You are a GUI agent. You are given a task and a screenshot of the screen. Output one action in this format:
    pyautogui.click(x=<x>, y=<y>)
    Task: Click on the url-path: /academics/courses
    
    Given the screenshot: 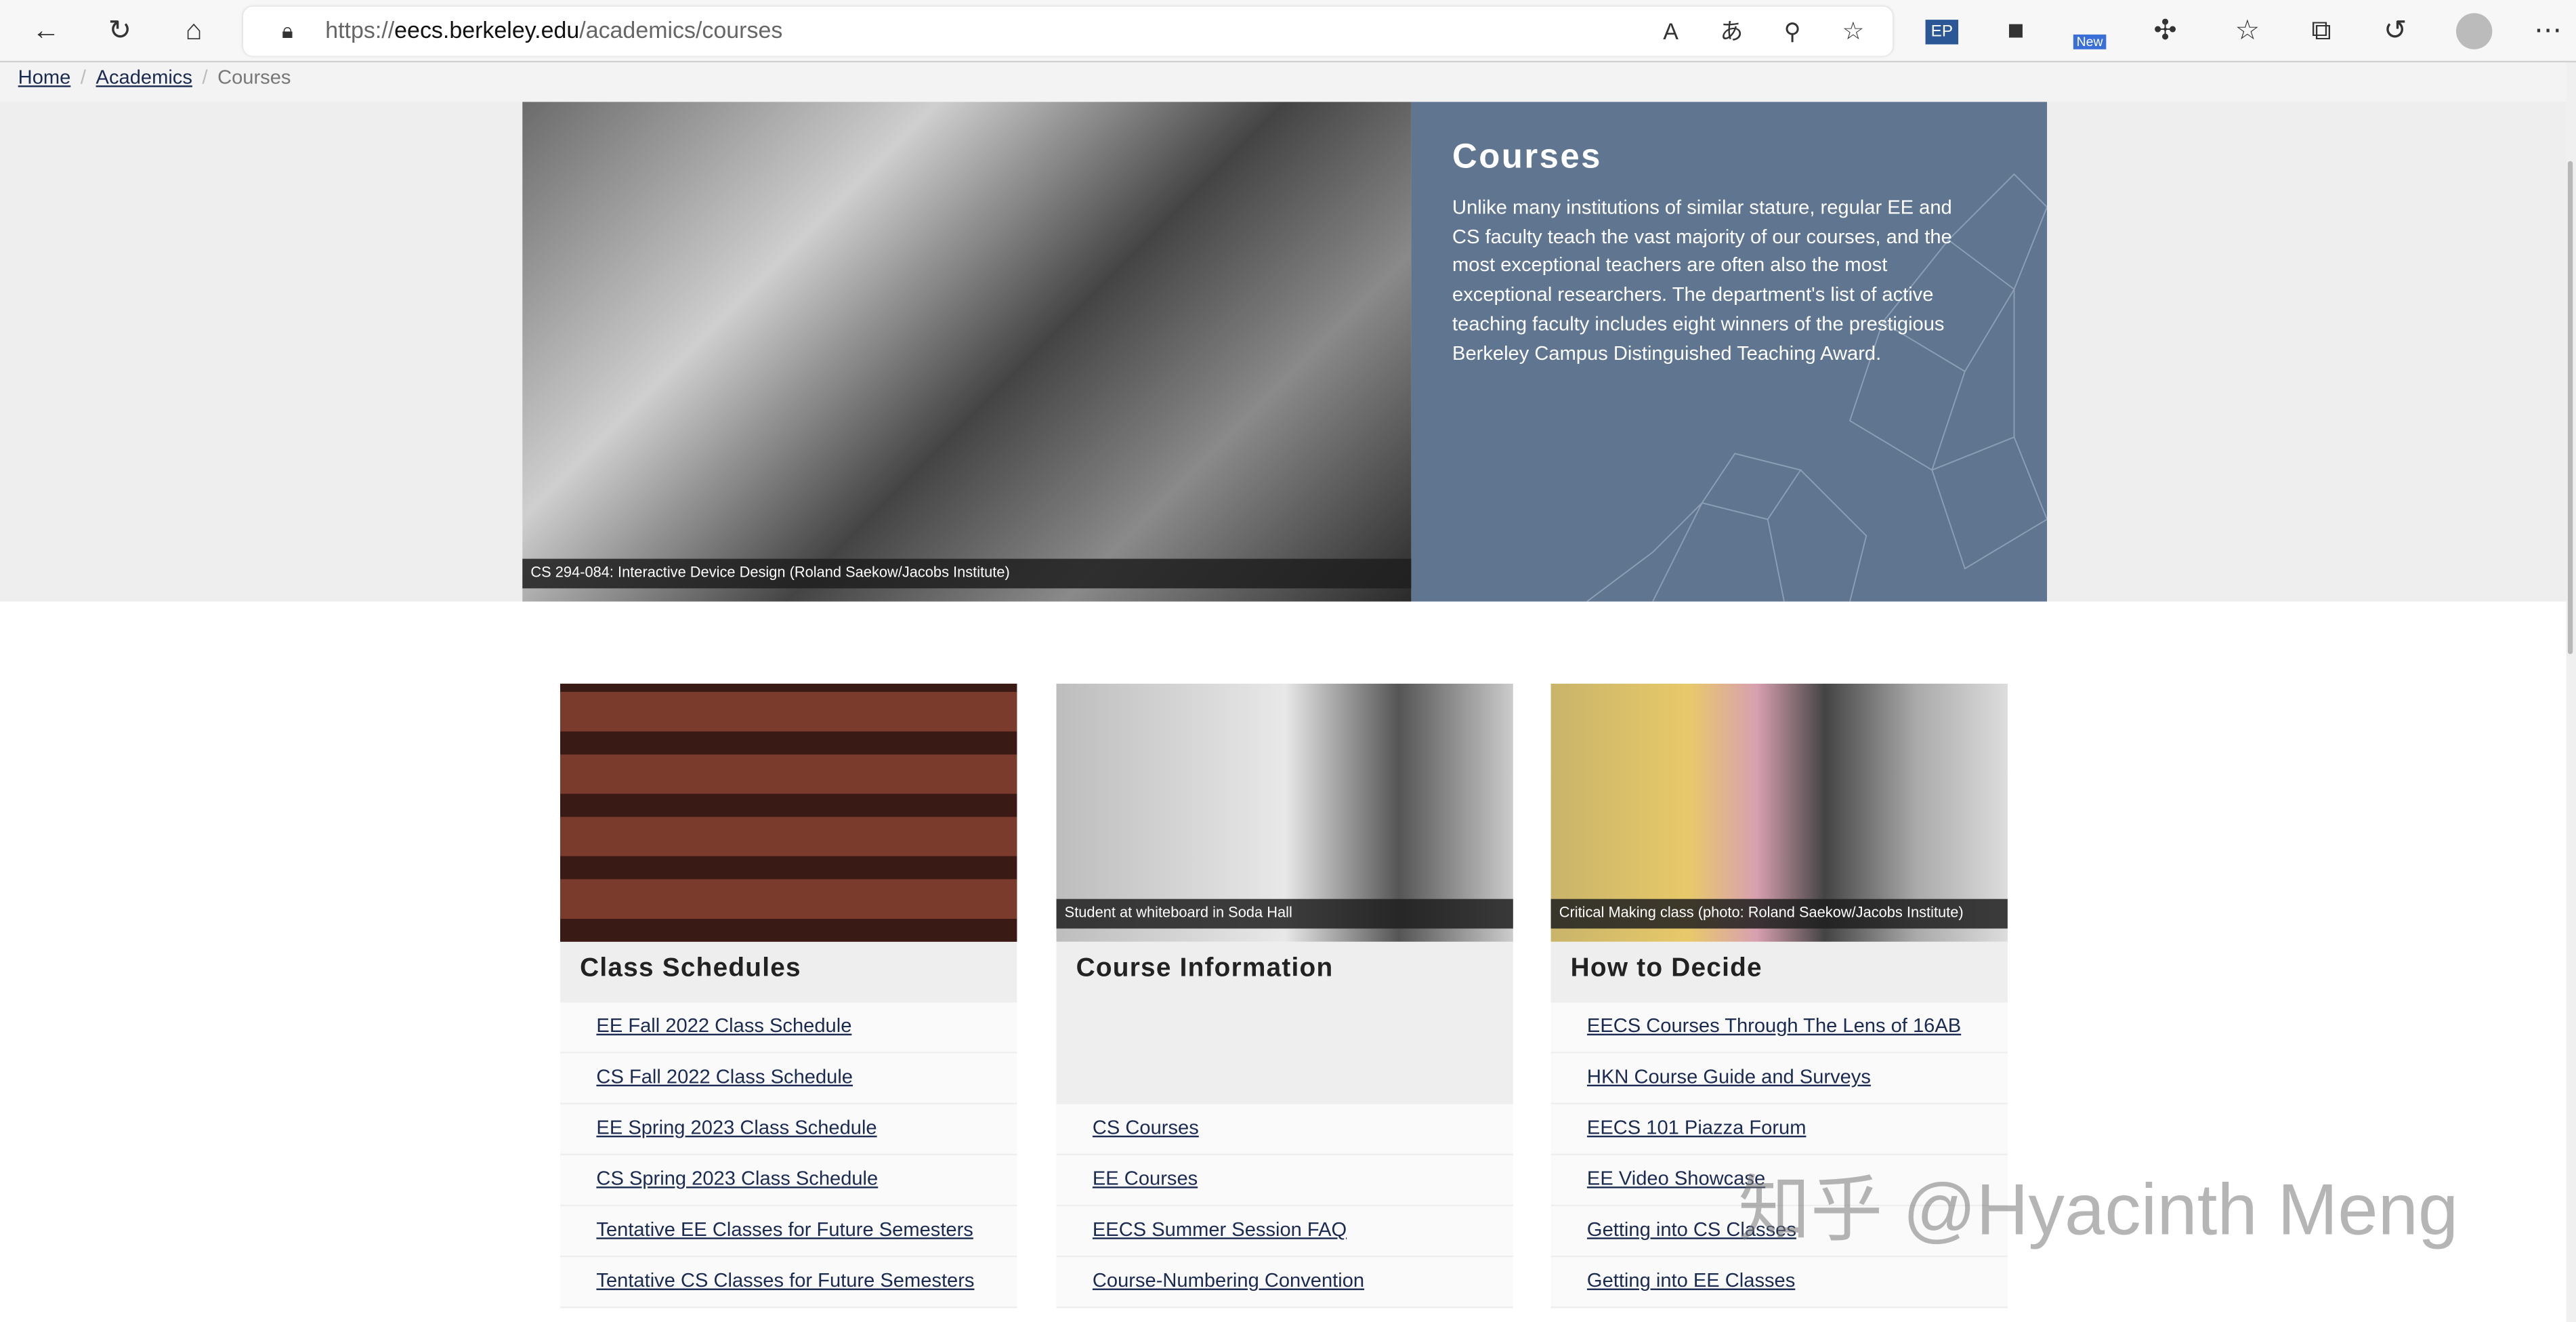 What is the action you would take?
    pyautogui.click(x=681, y=29)
    